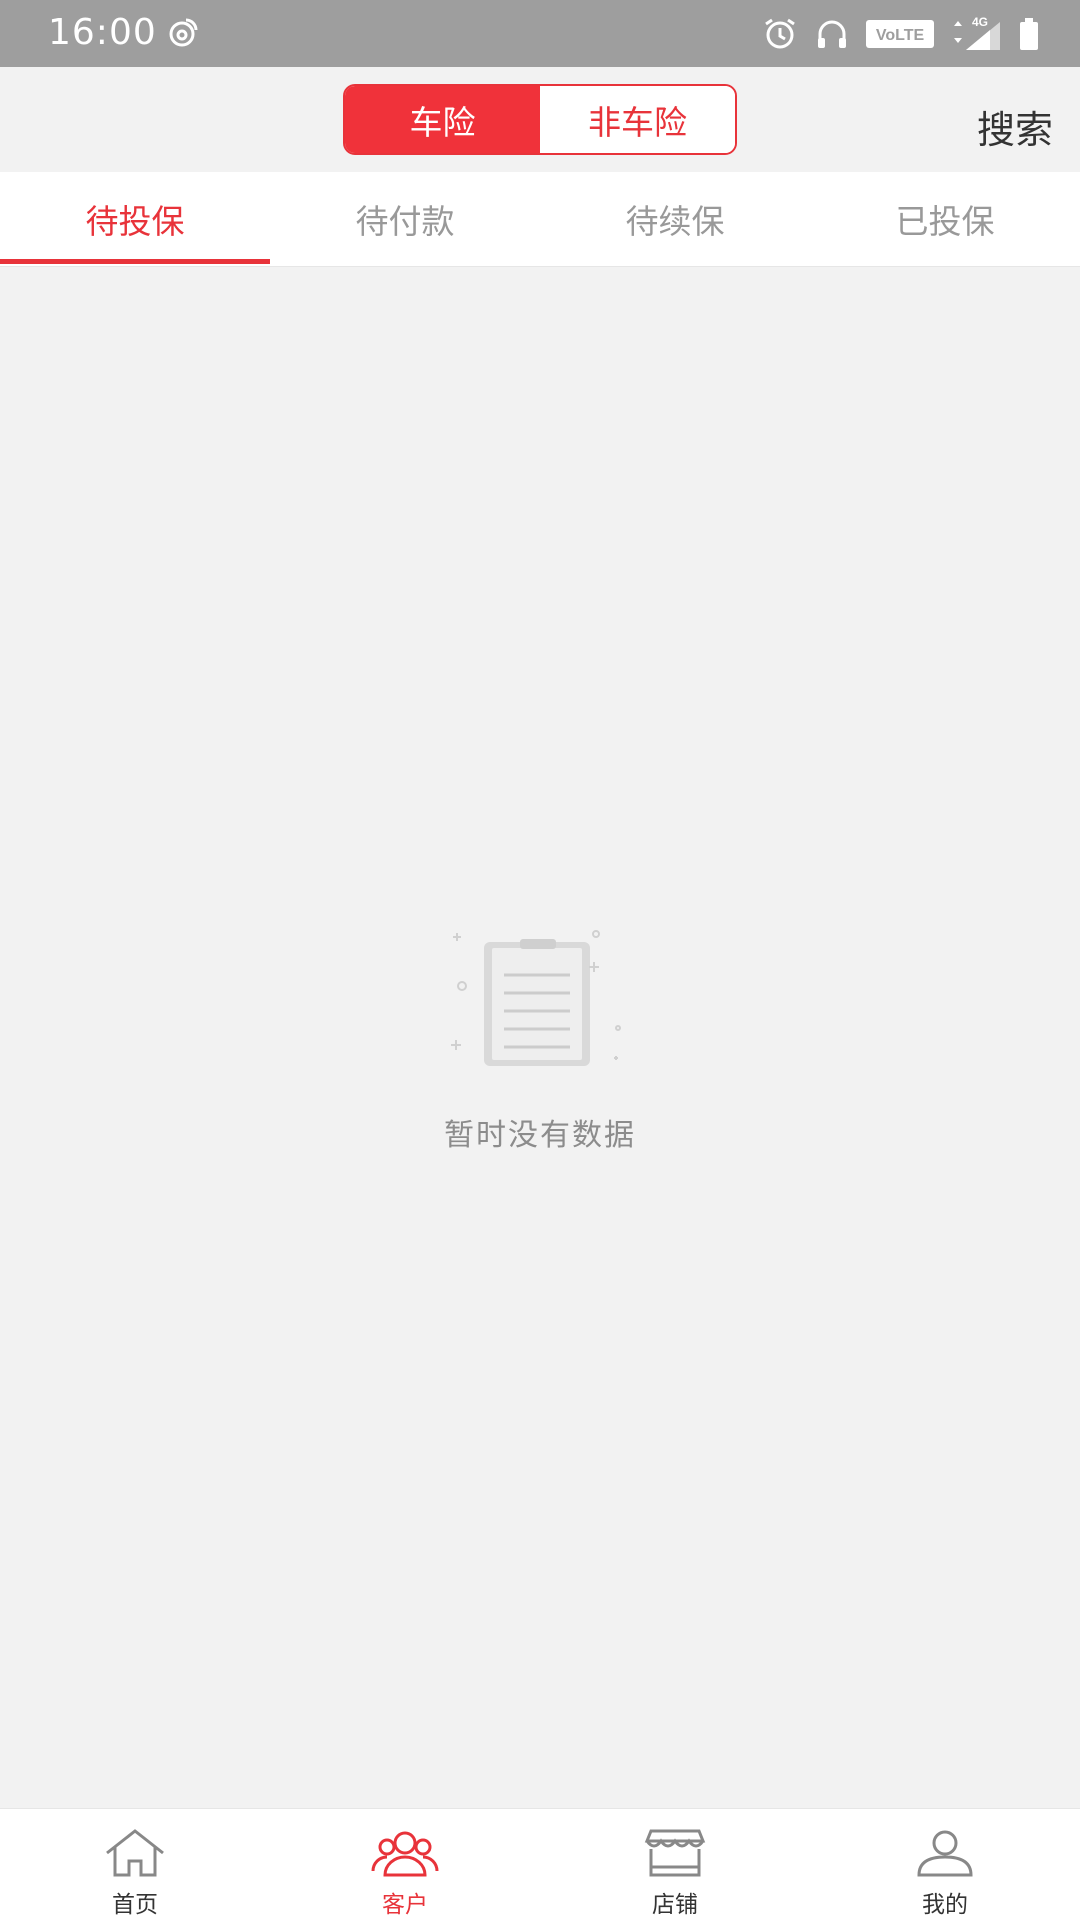  I want to click on insurance-type-switch: 车险 非车险, so click(540, 119).